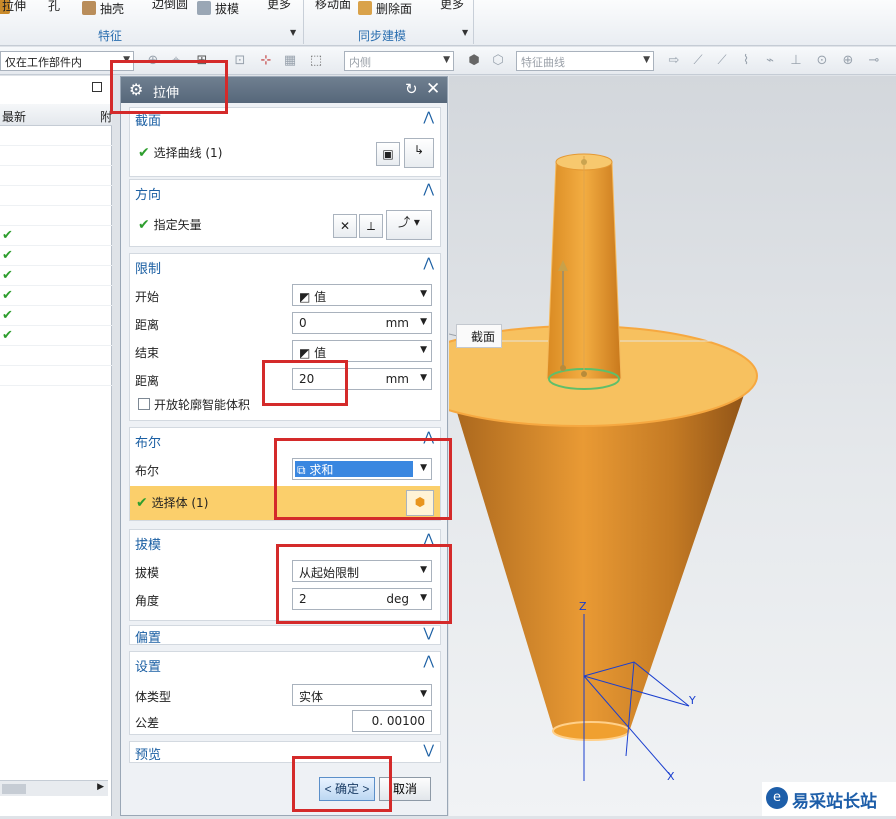 The height and width of the screenshot is (819, 896). What do you see at coordinates (698, 61) in the screenshot?
I see `line-icon: ⟋` at bounding box center [698, 61].